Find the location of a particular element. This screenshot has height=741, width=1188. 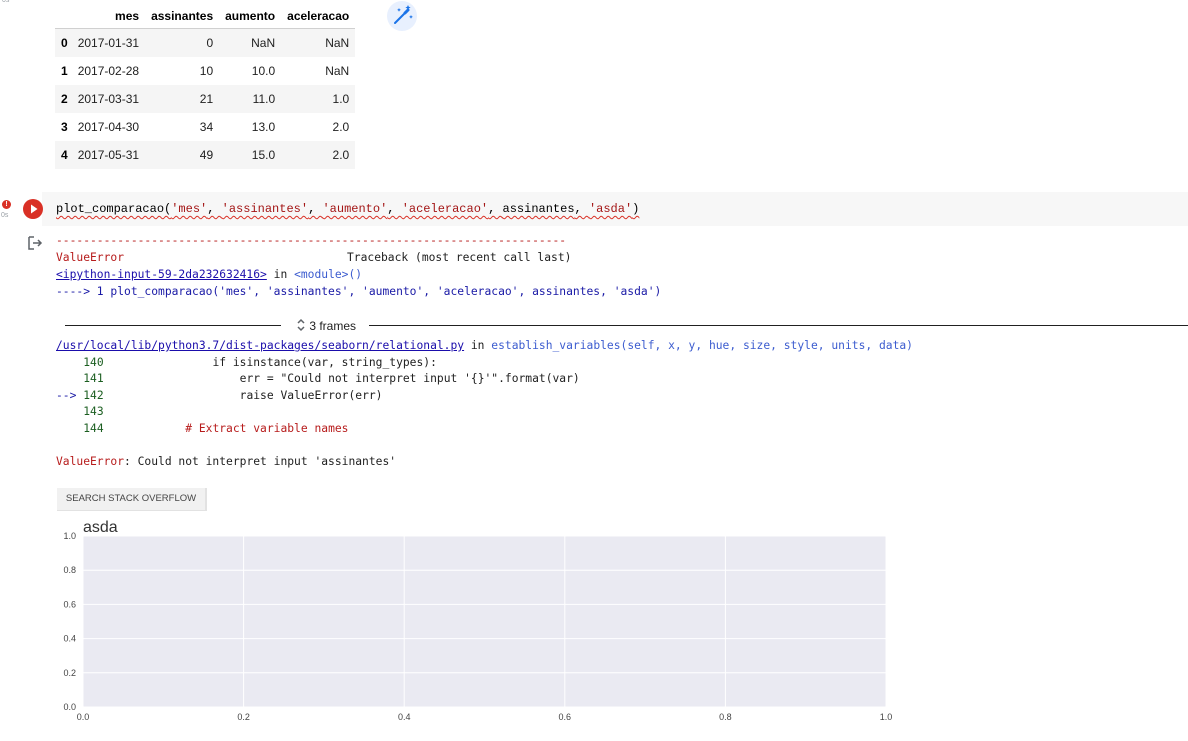

run-cell-button is located at coordinates (33, 209).